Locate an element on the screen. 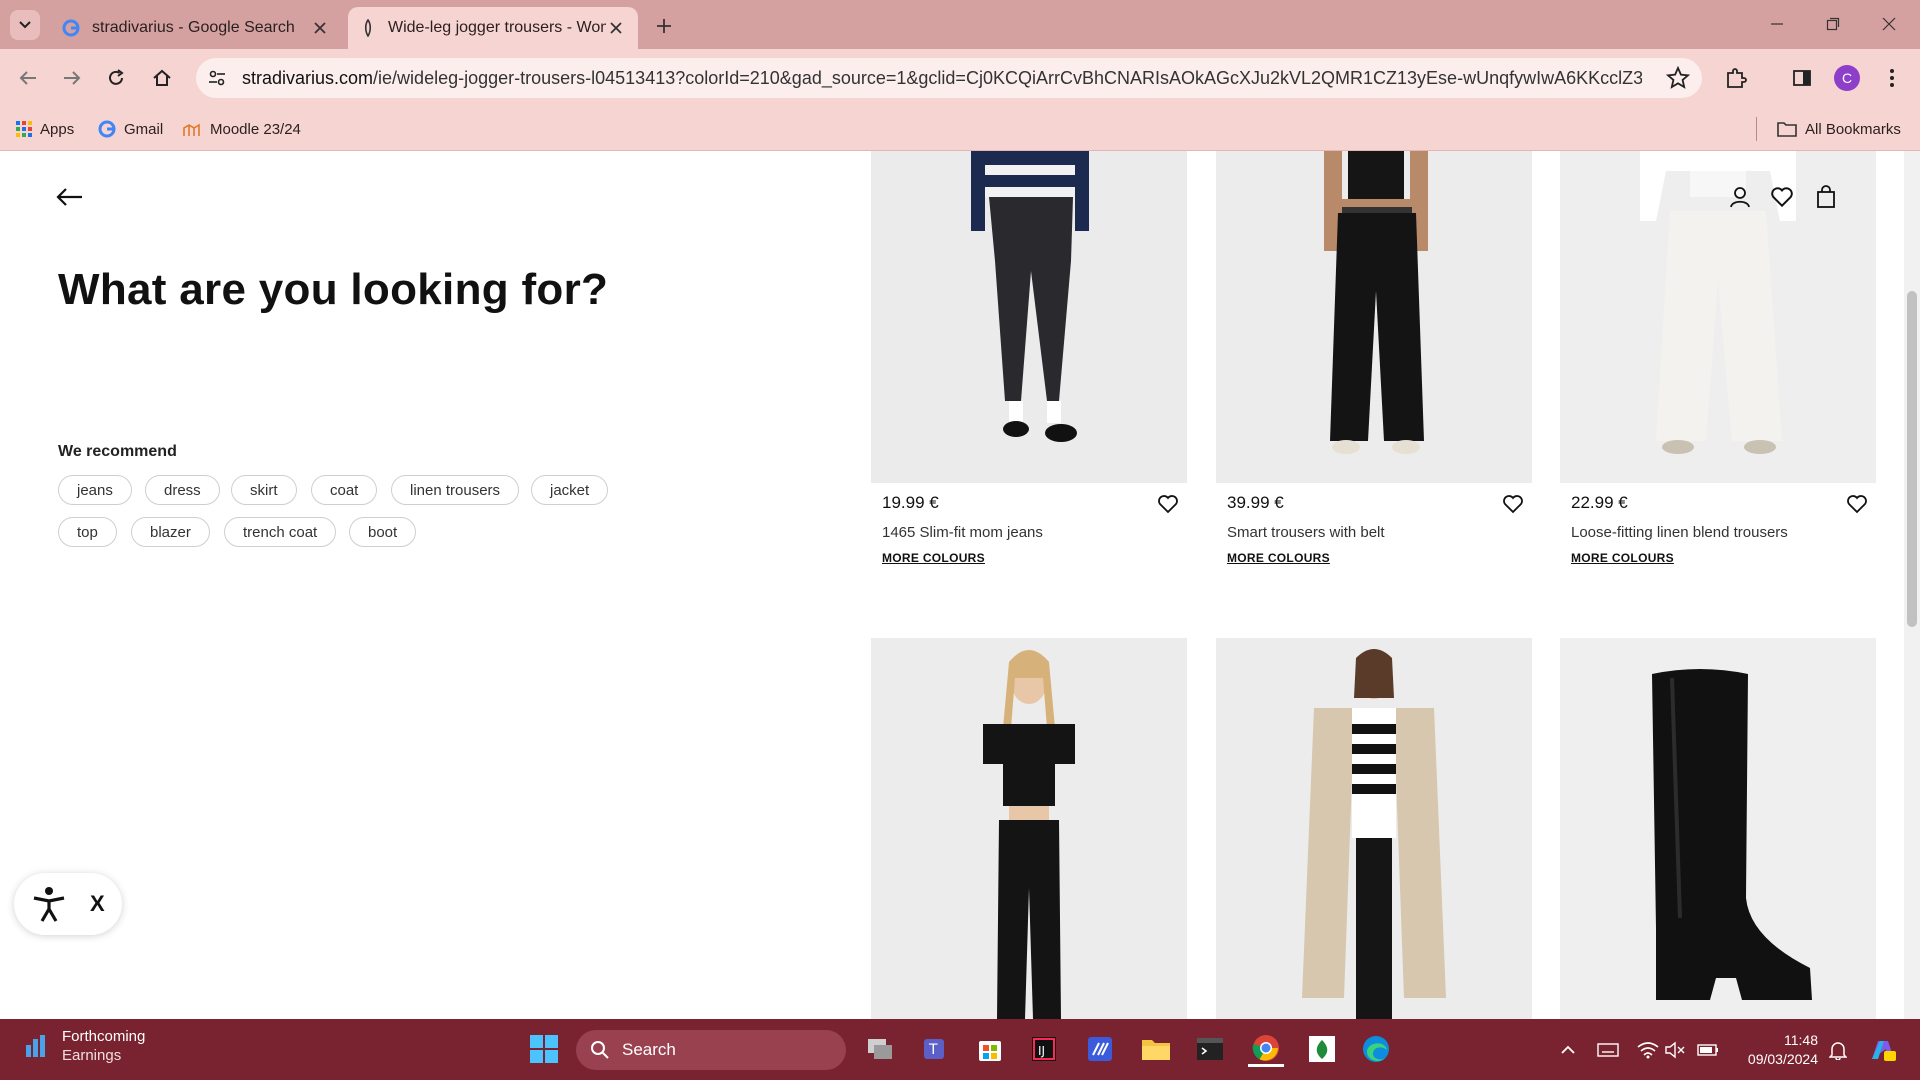 The height and width of the screenshot is (1080, 1920). chrome-app is located at coordinates (1266, 1049).